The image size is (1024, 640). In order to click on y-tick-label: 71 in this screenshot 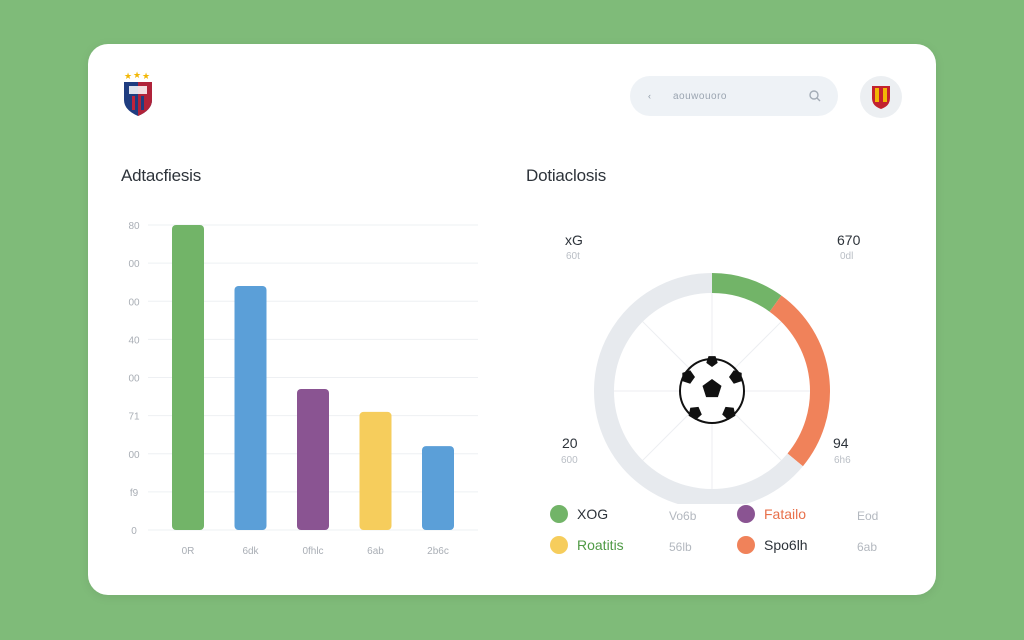, I will do `click(134, 417)`.